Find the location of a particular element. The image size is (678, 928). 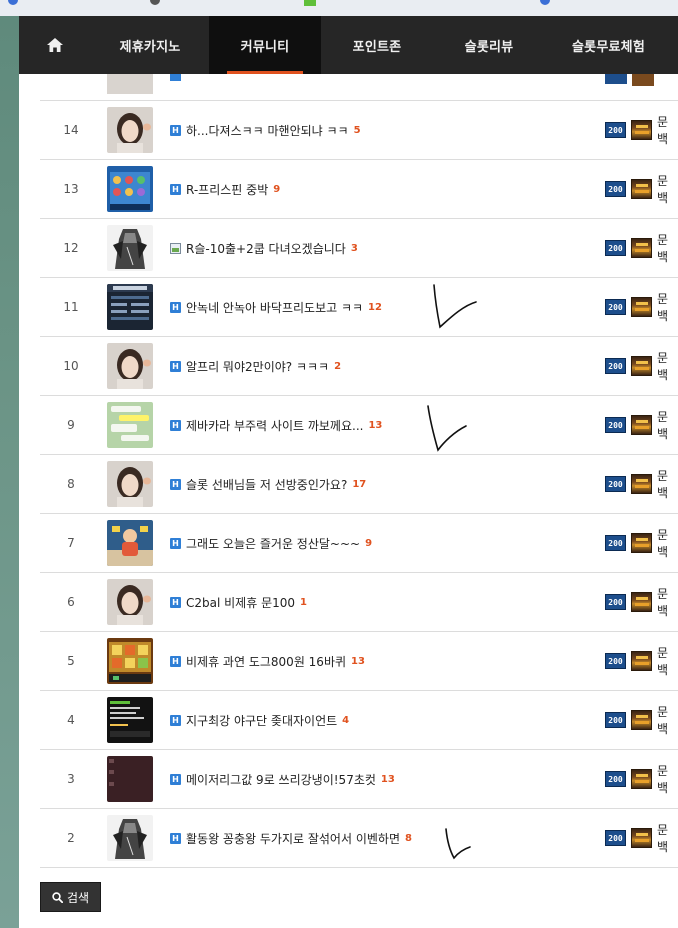

post-title-link: H 안녹네 안녹아 바닥프리도보고 ㅋㅋ 12 is located at coordinates (276, 307).